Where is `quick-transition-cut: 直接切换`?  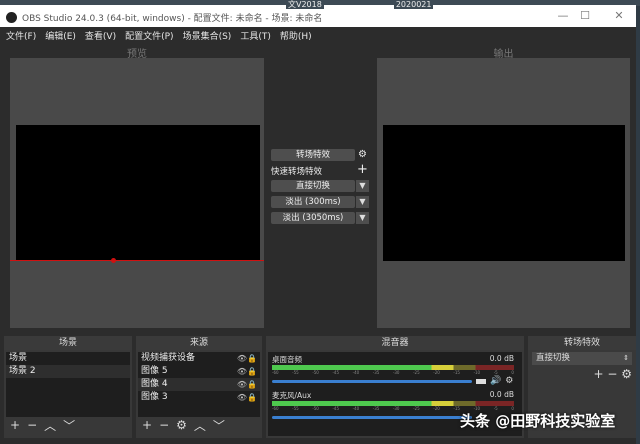 quick-transition-cut: 直接切换 is located at coordinates (313, 186).